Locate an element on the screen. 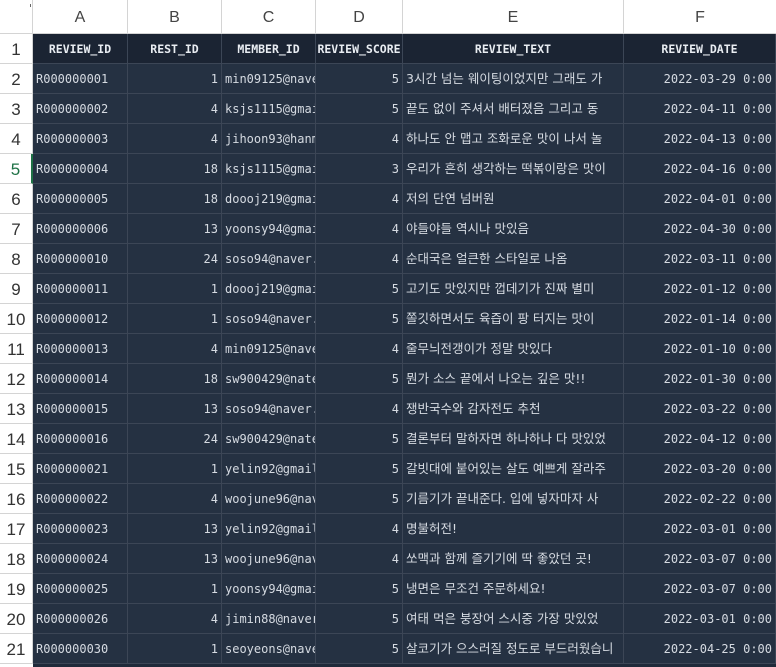 This screenshot has height=667, width=776. table-cell: 2022-04-30 0:00 is located at coordinates (700, 229).